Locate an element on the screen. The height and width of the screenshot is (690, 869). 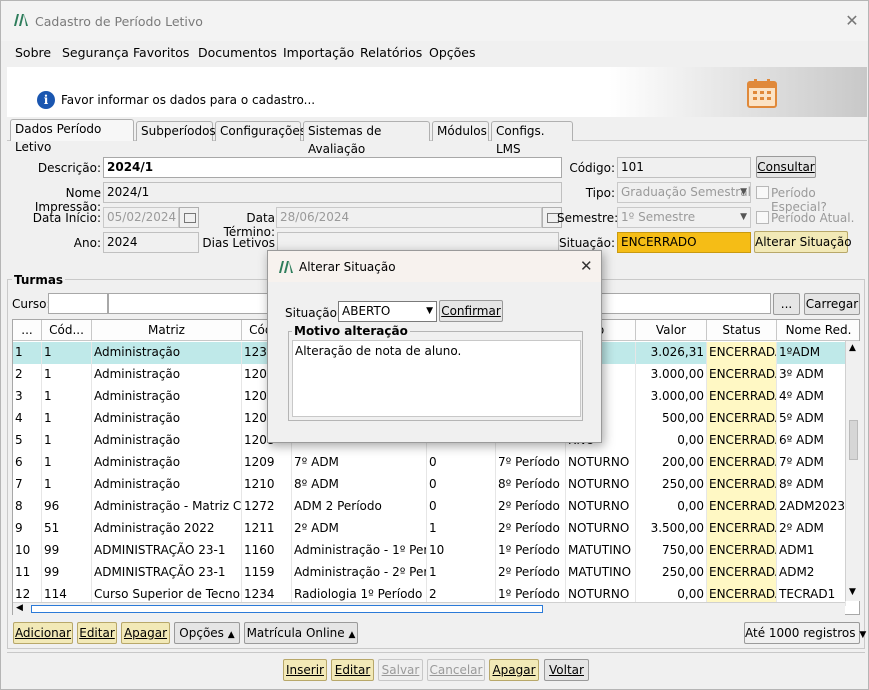
chevron-up-icon: ▲ is located at coordinates (352, 635).